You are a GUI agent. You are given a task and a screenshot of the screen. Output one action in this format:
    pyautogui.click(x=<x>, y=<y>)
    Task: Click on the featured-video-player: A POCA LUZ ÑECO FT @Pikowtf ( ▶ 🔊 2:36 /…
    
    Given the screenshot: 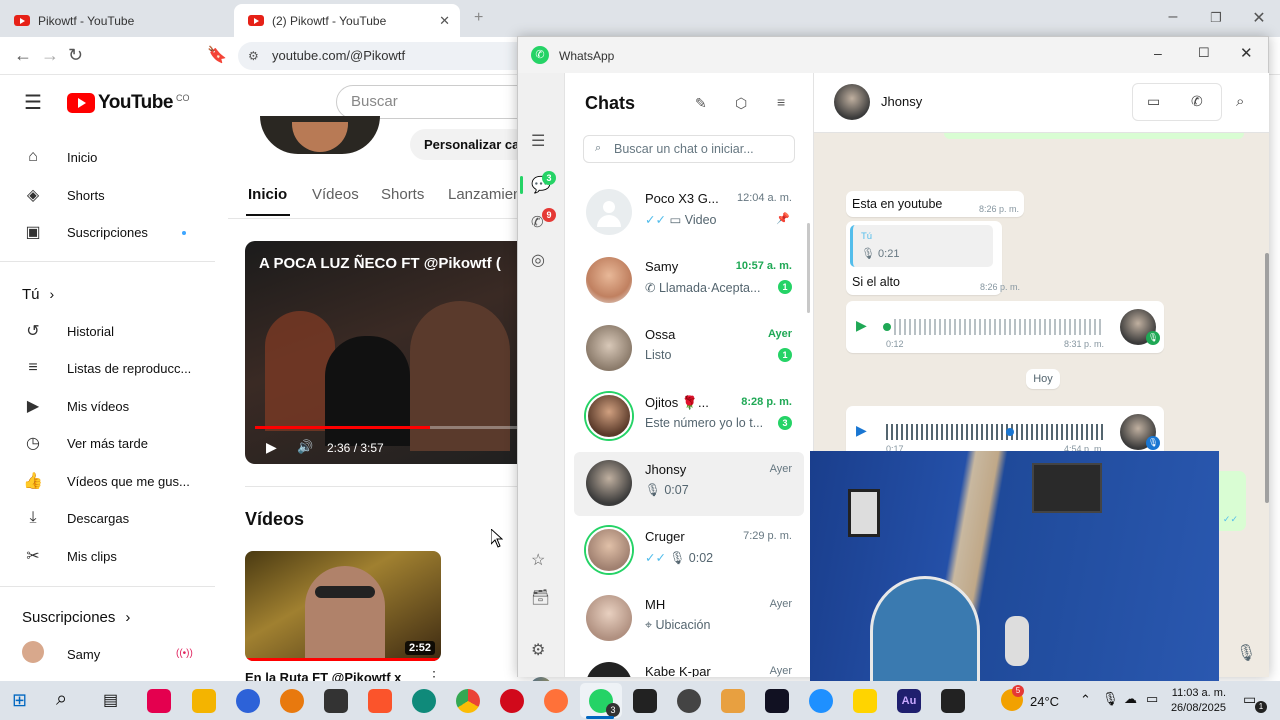 What is the action you would take?
    pyautogui.click(x=382, y=352)
    